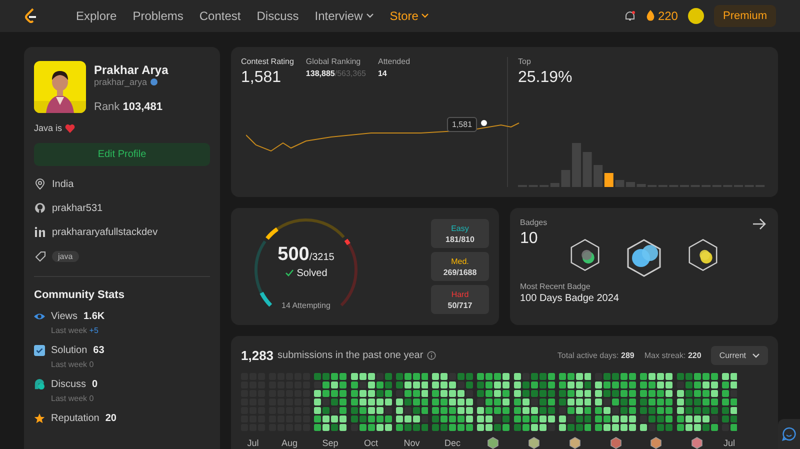  I want to click on smiley-chat-icon, so click(789, 434).